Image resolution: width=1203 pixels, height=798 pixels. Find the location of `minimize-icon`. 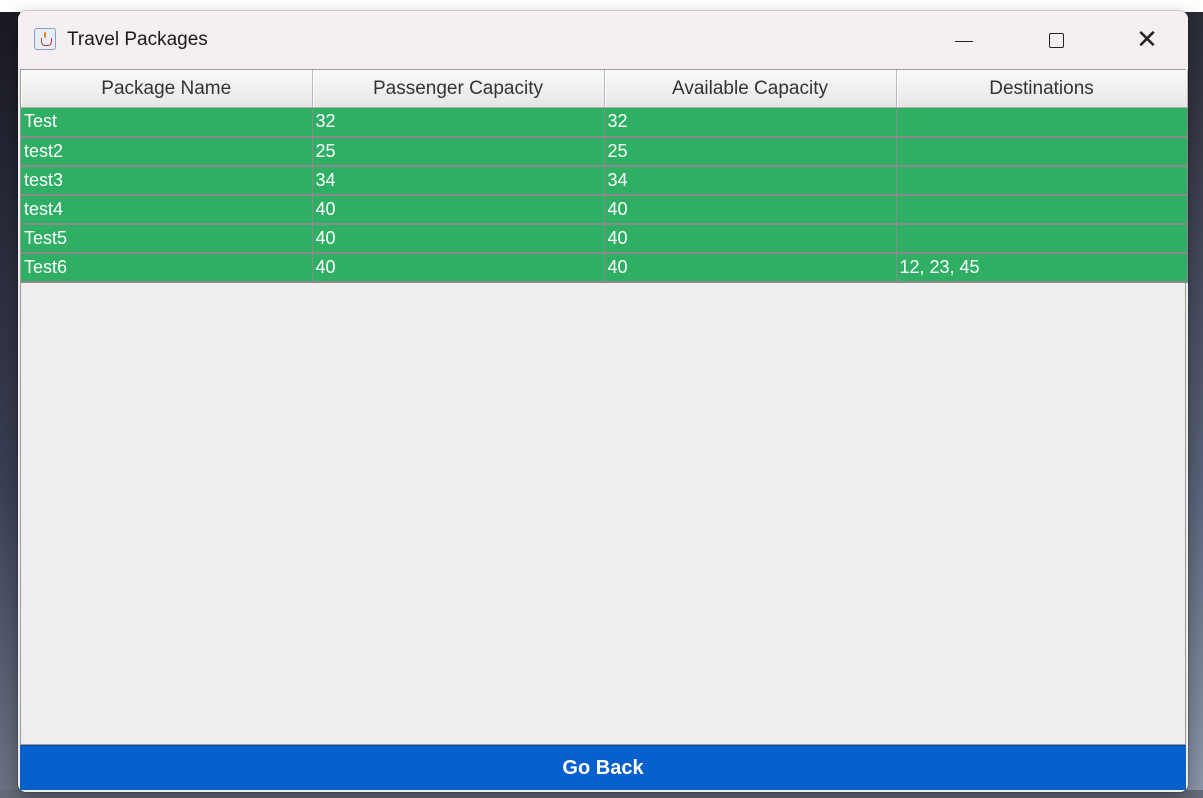

minimize-icon is located at coordinates (964, 41).